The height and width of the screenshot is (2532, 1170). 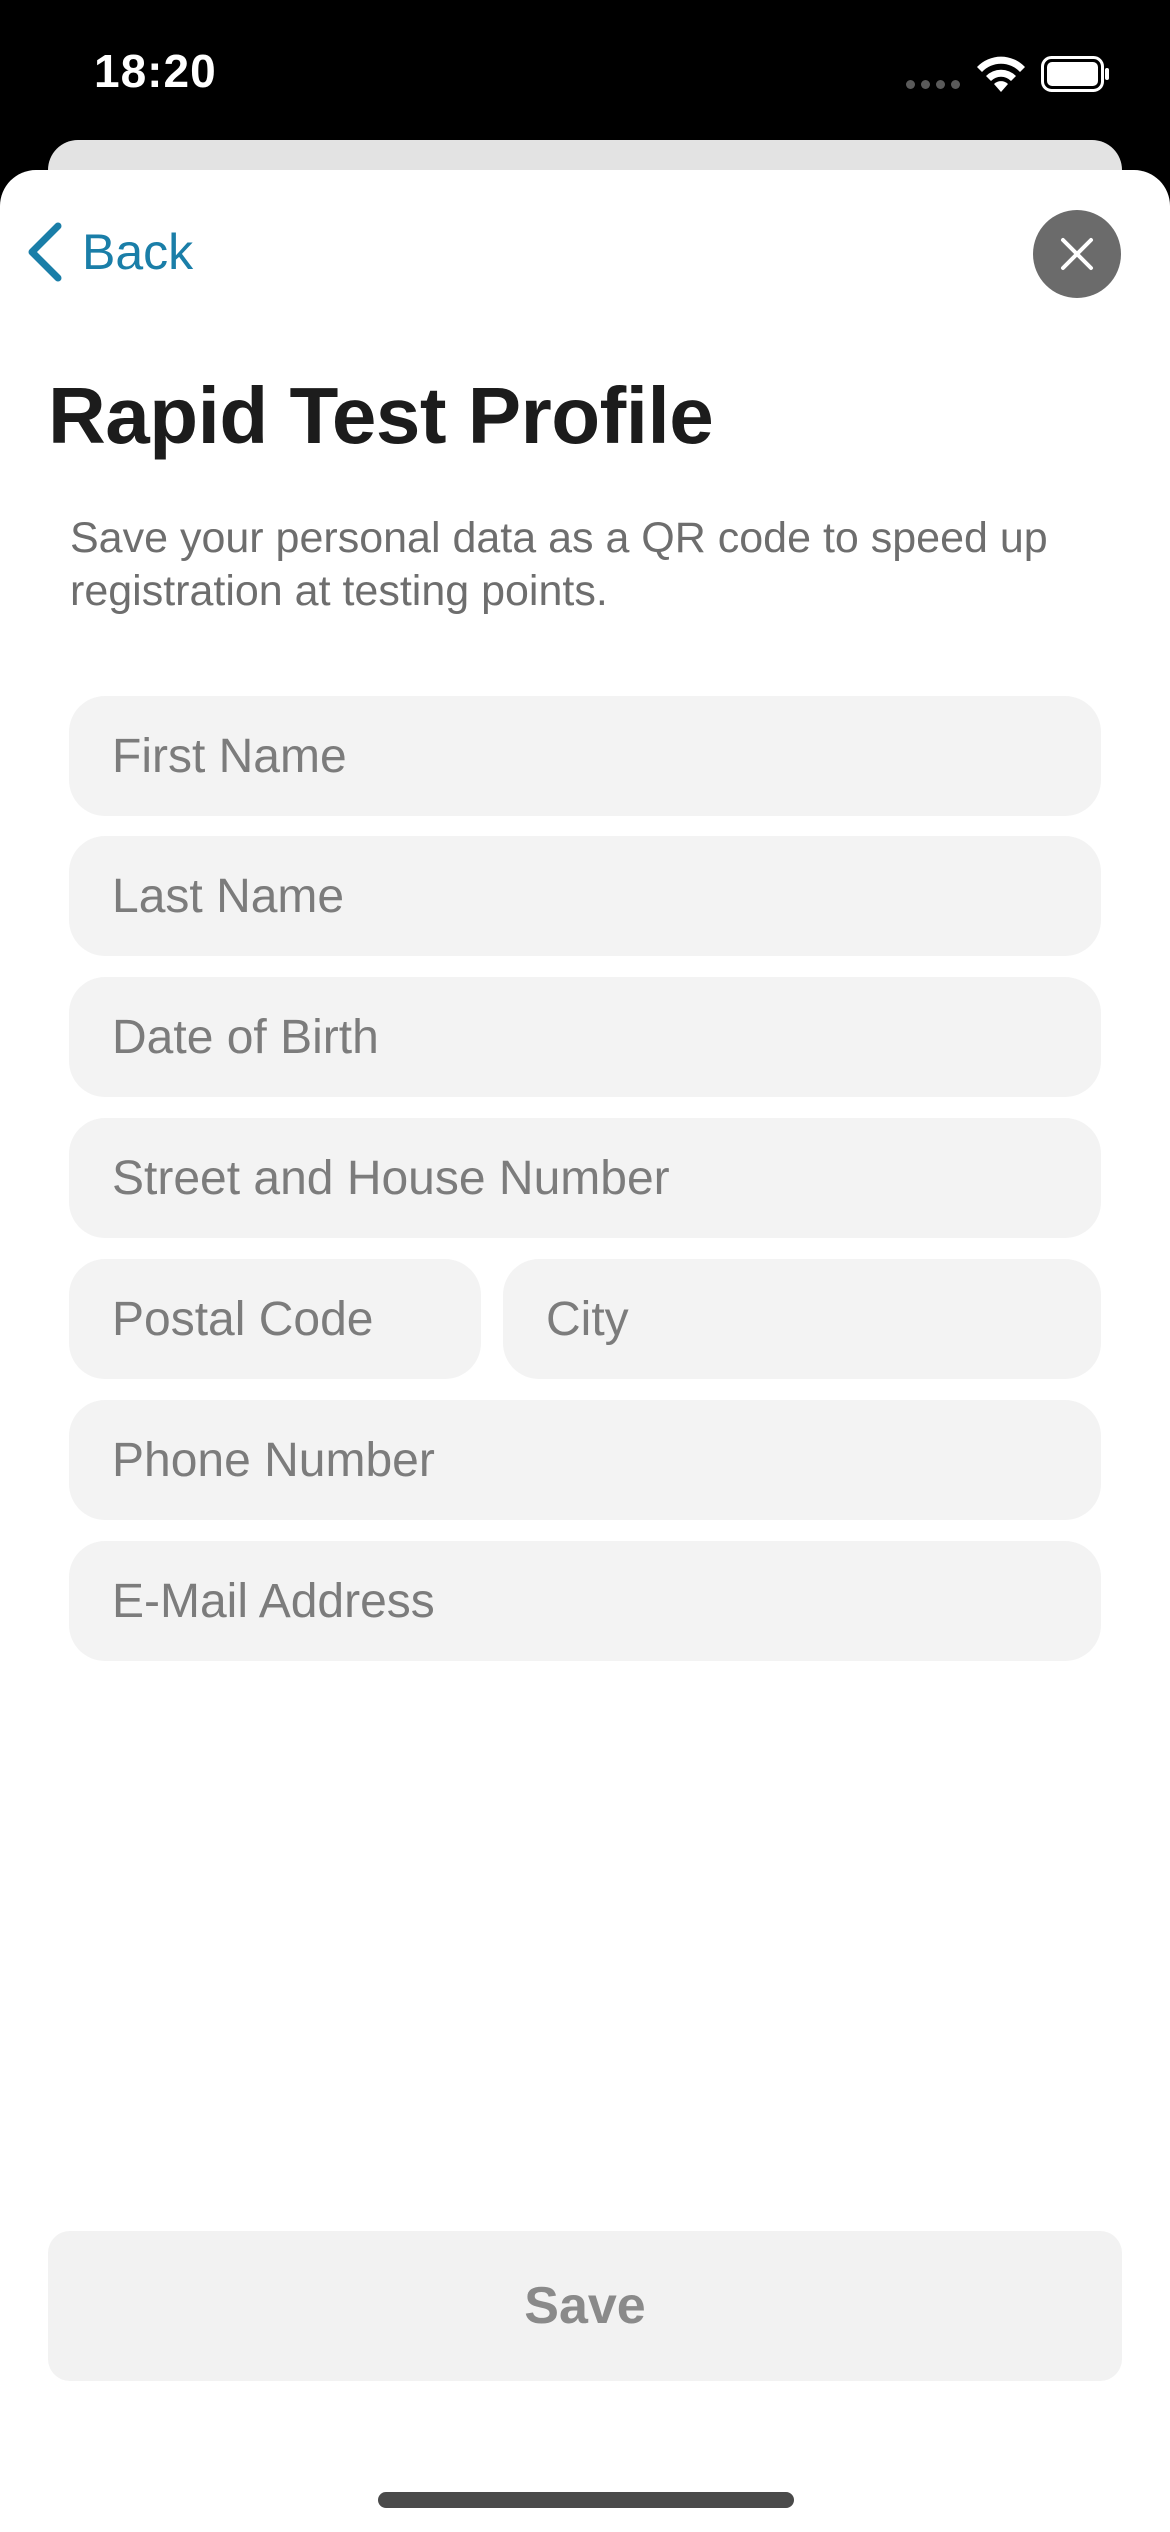 I want to click on status-time: 18:20, so click(x=155, y=71).